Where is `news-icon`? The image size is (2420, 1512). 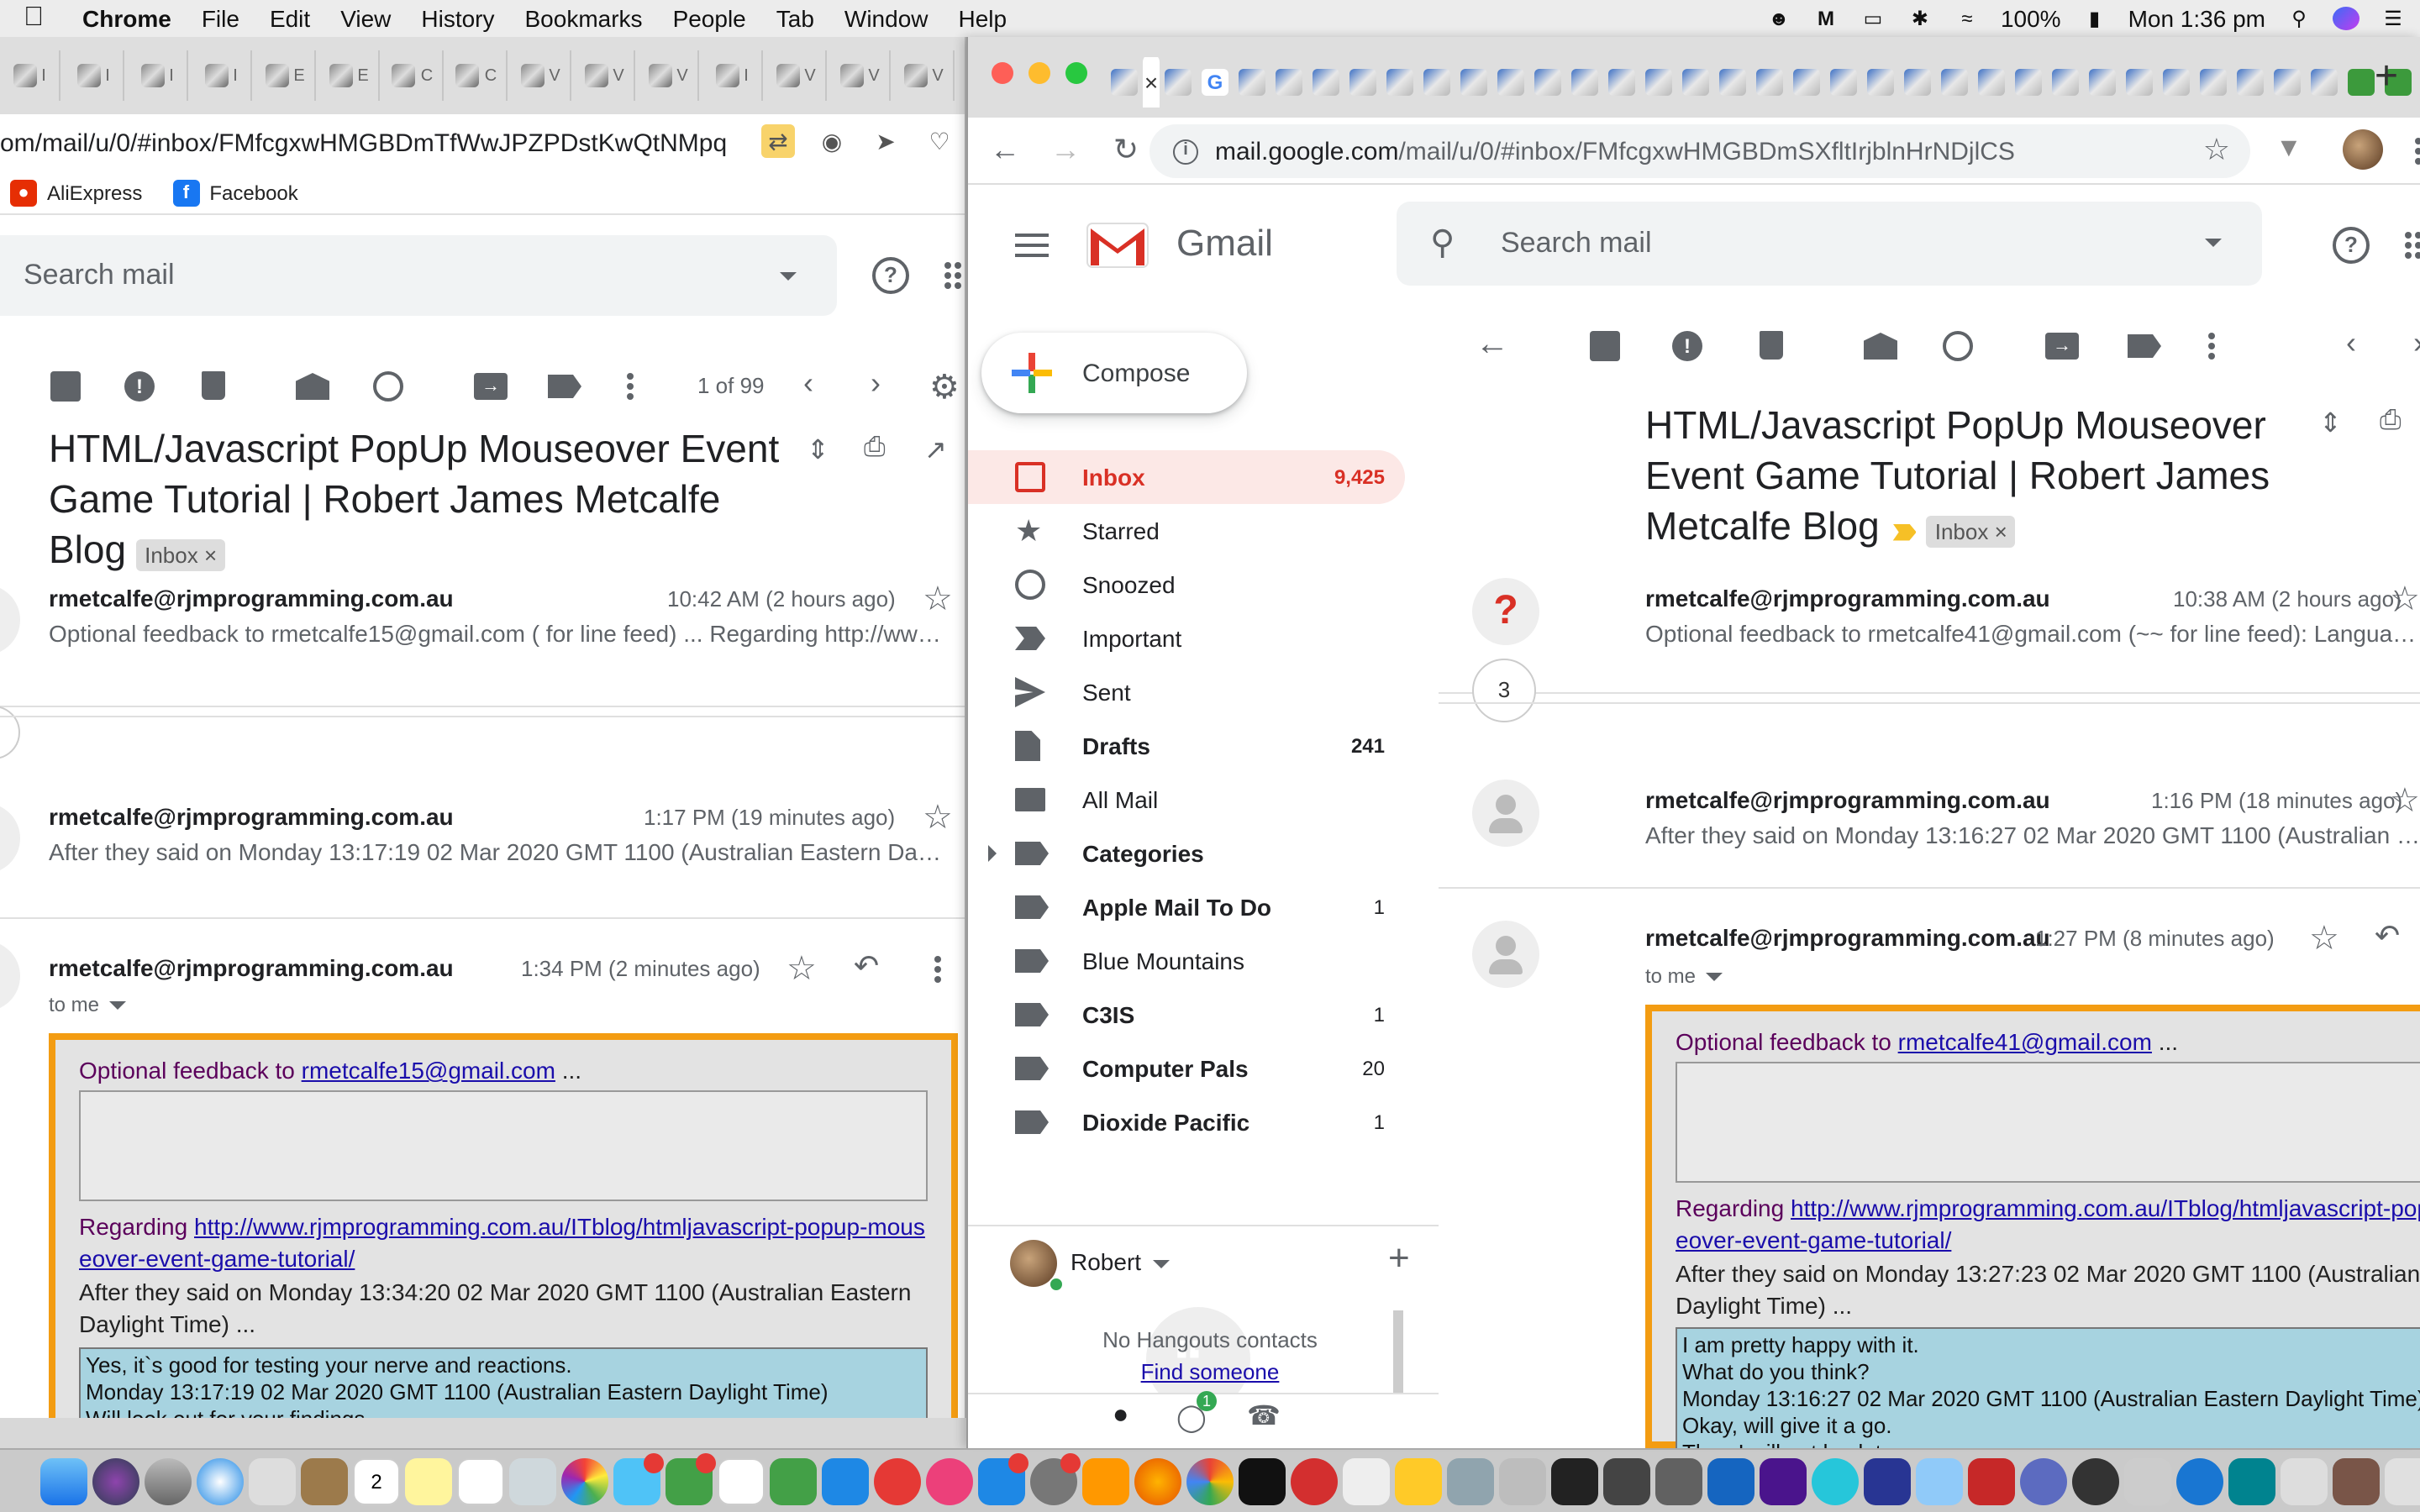 news-icon is located at coordinates (898, 1480).